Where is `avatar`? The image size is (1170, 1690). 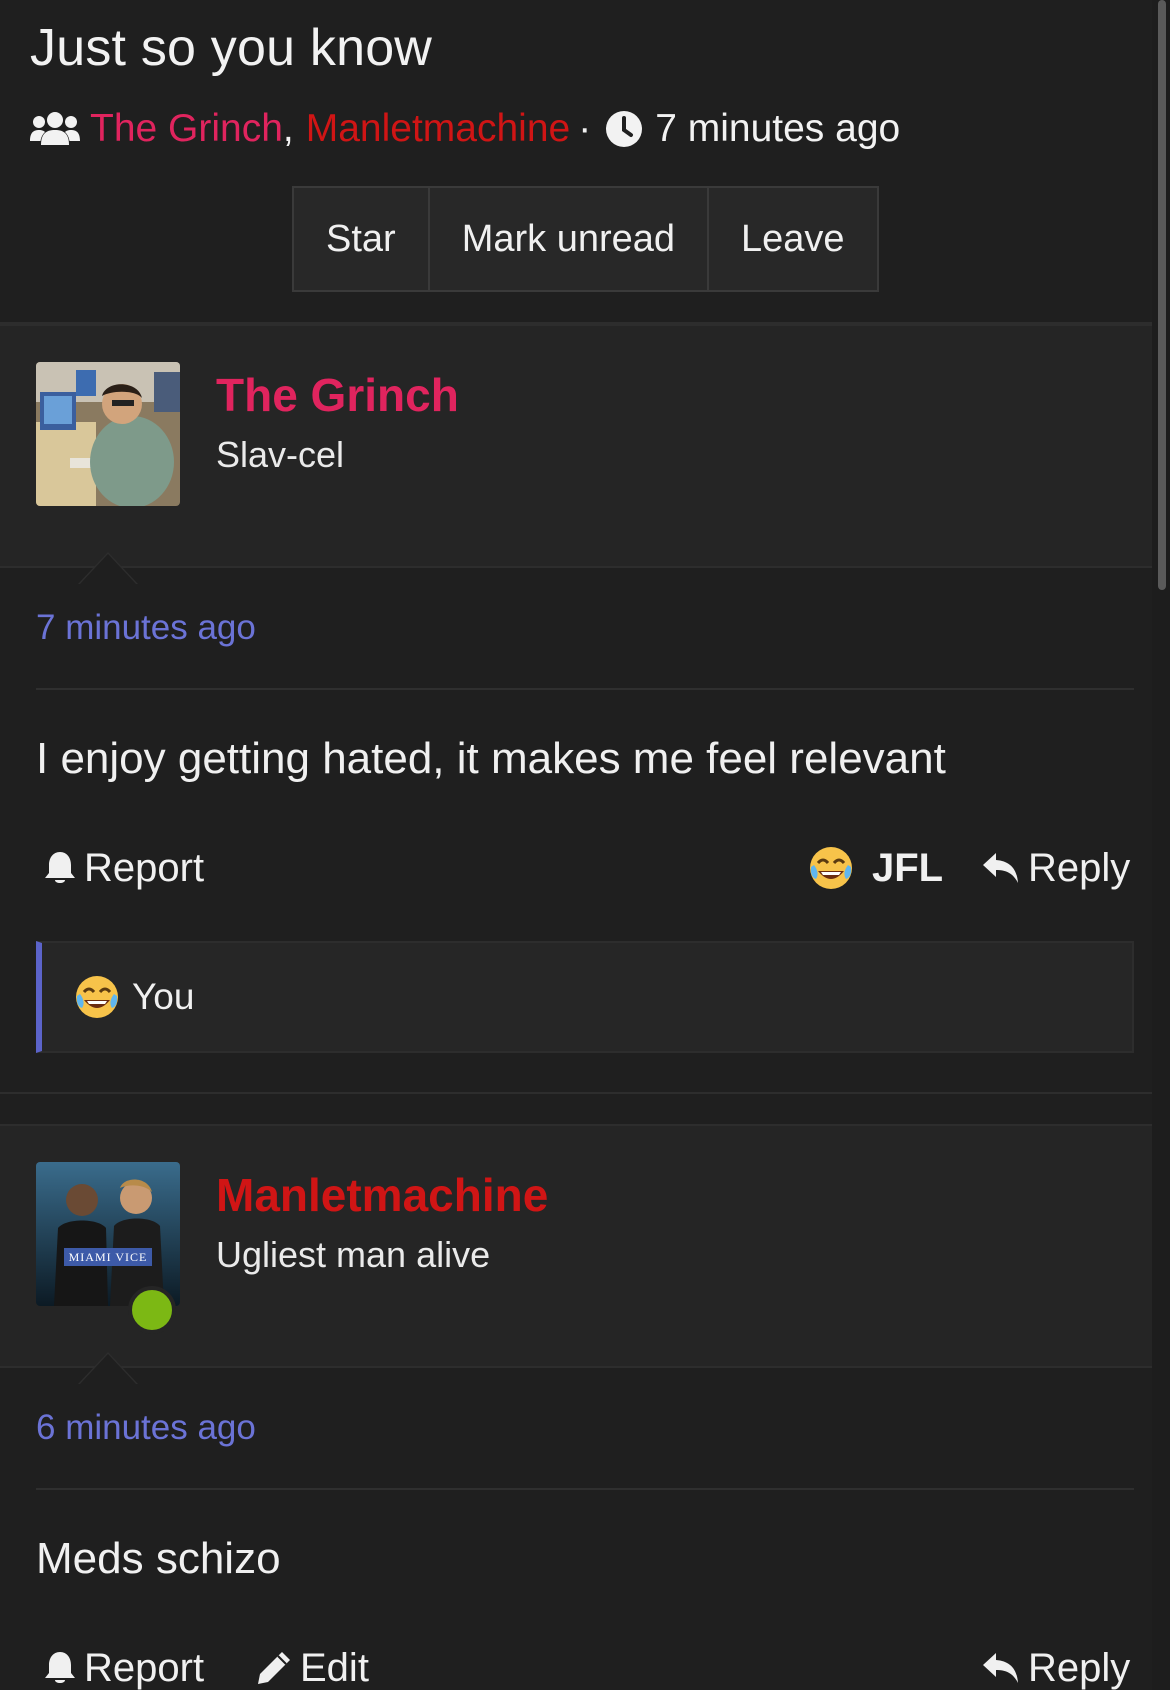
avatar is located at coordinates (108, 434).